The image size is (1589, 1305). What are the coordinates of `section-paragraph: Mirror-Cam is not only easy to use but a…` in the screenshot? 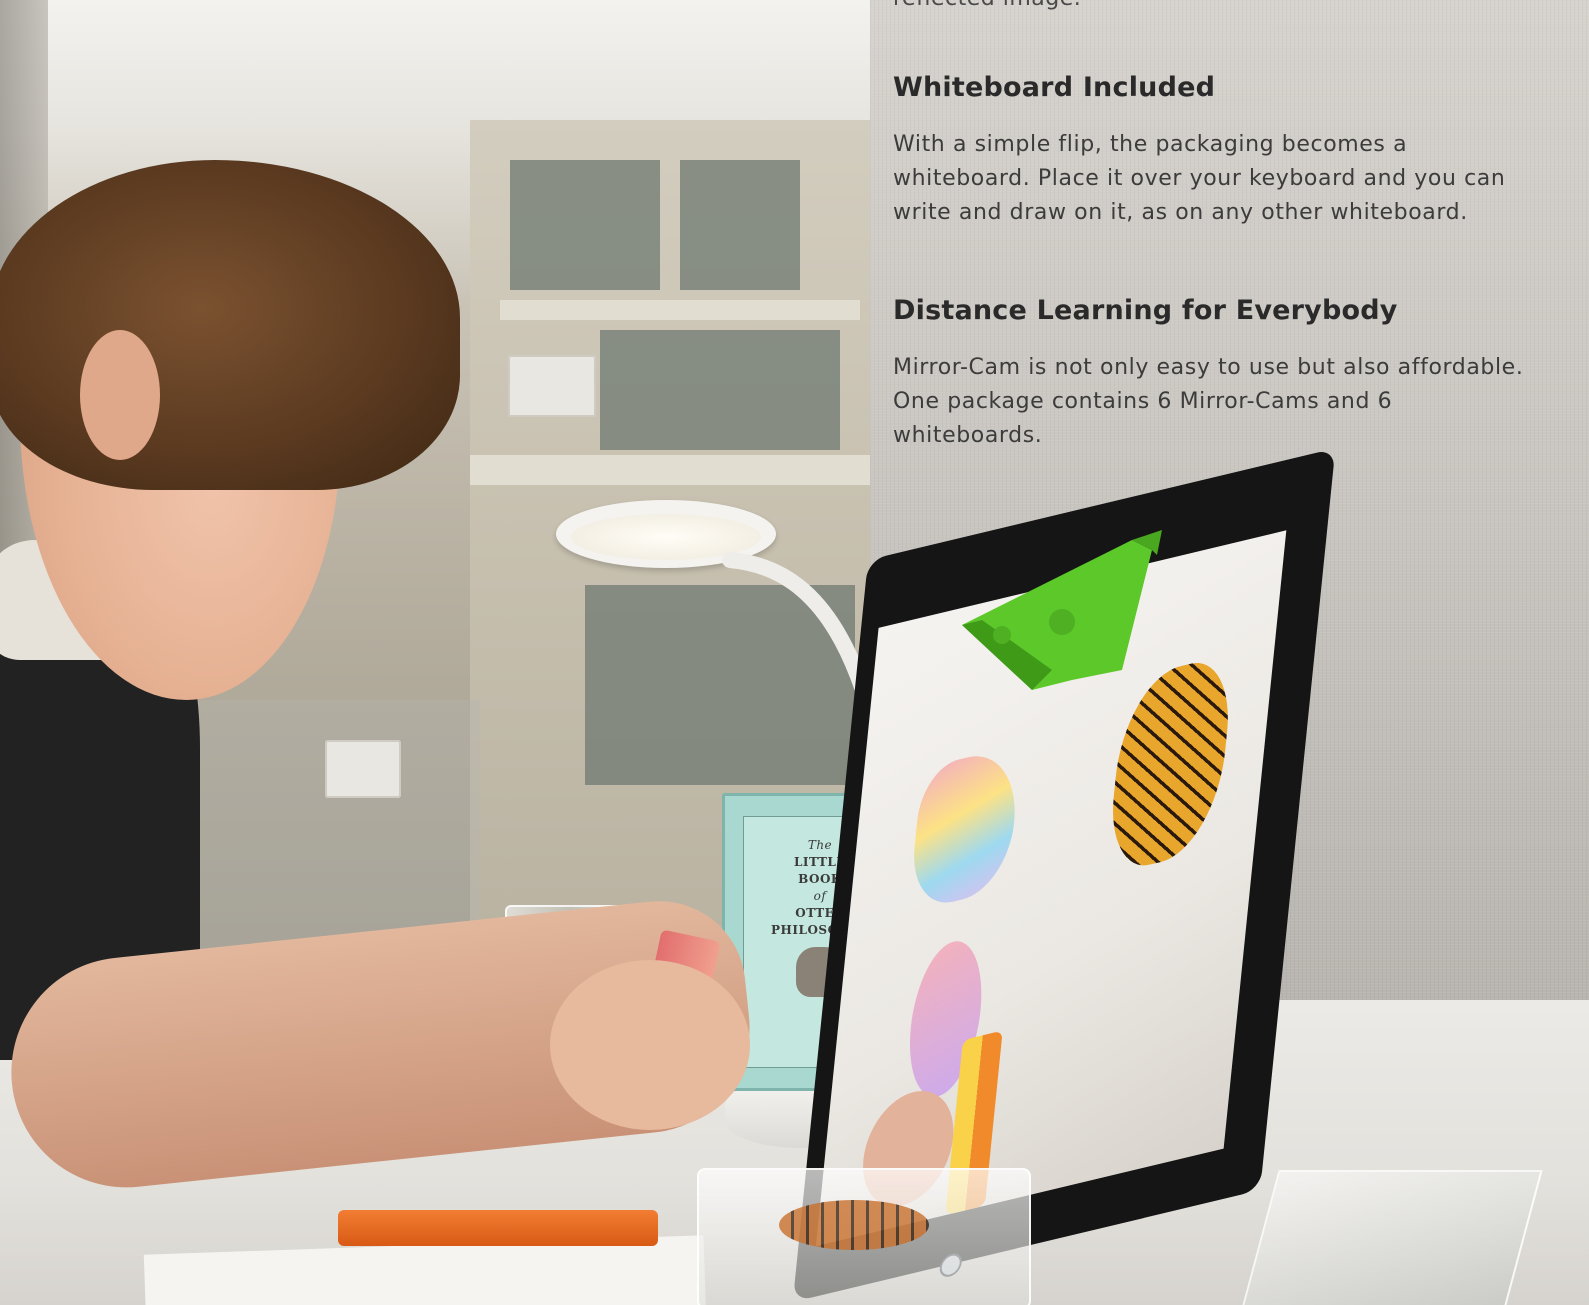 It's located at (1213, 402).